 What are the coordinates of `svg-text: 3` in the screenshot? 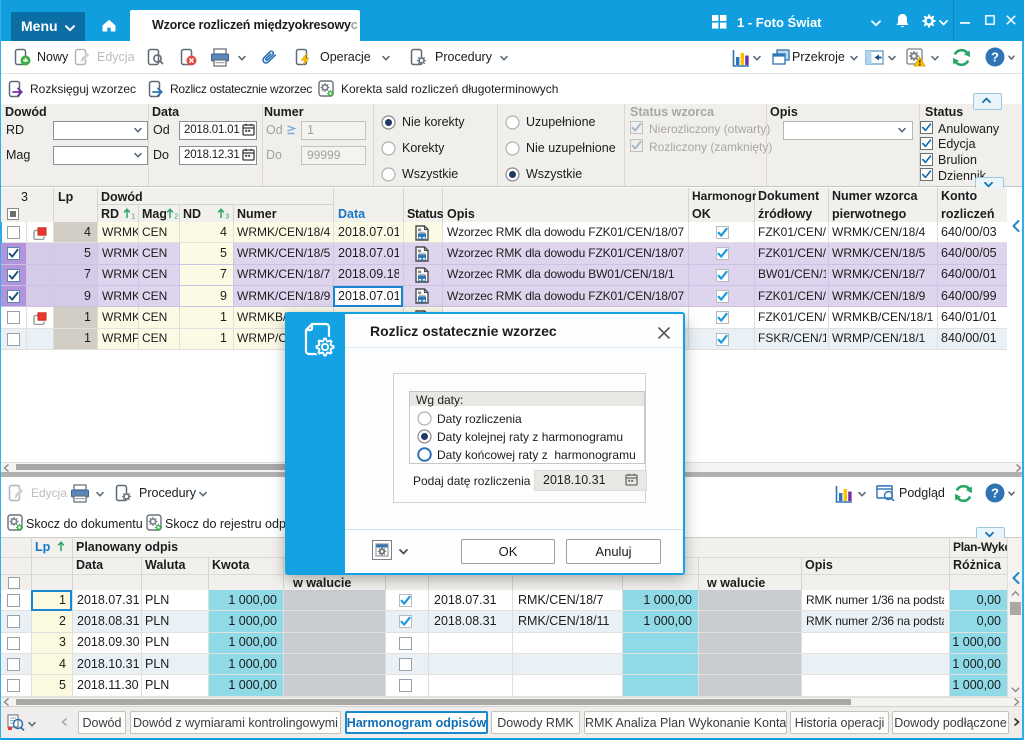 It's located at (227, 217).